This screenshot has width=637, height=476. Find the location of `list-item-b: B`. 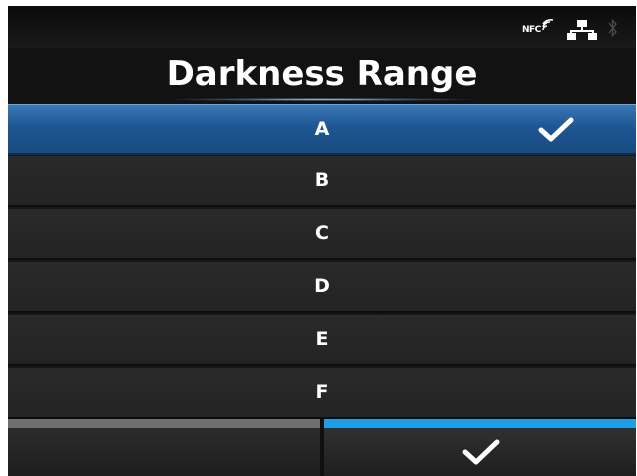

list-item-b: B is located at coordinates (322, 181).